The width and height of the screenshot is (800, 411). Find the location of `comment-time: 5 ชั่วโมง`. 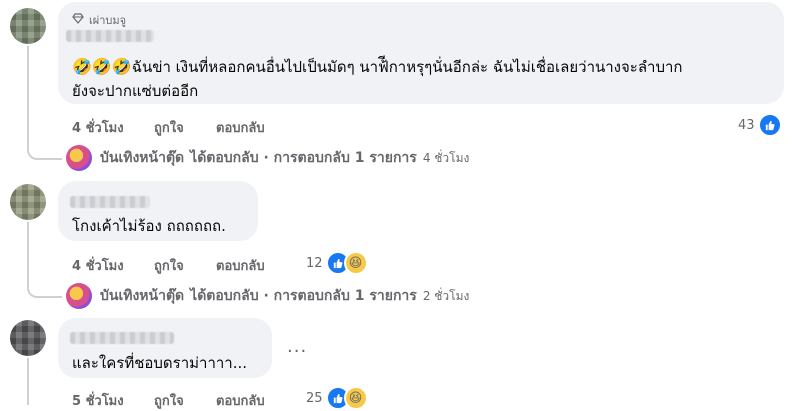

comment-time: 5 ชั่วโมง is located at coordinates (98, 400).